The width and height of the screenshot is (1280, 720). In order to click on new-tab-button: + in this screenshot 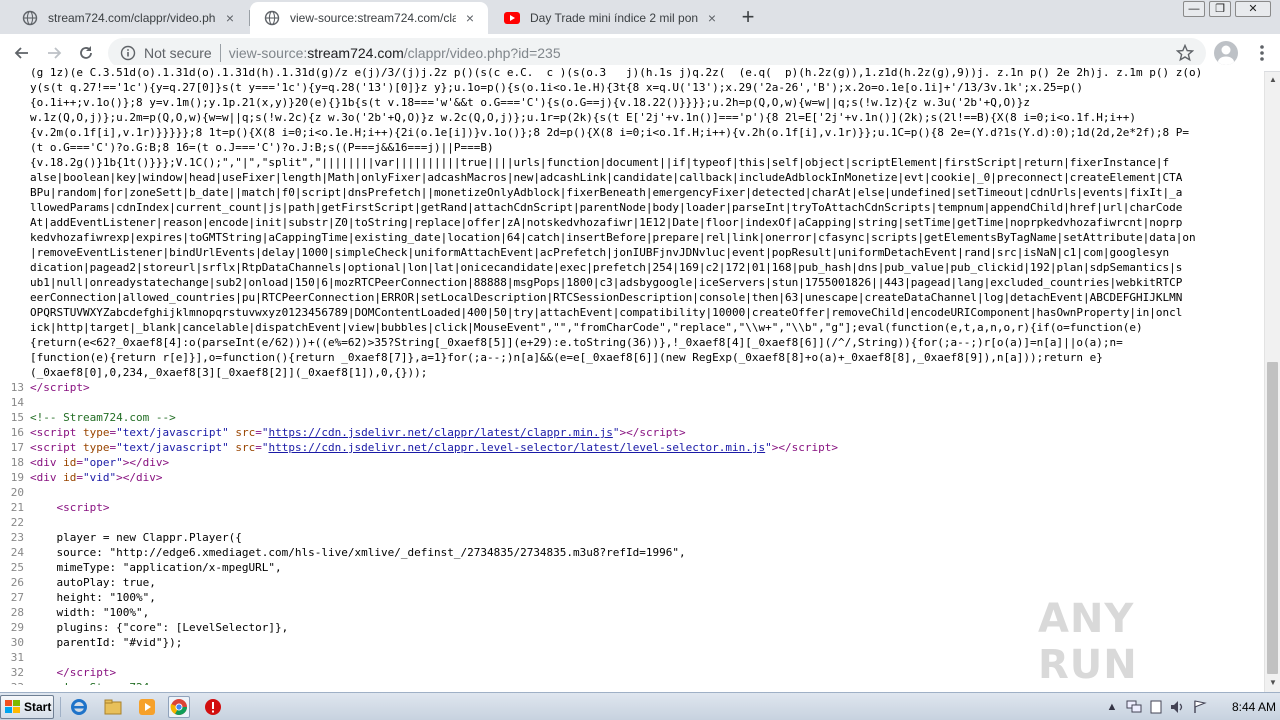, I will do `click(748, 18)`.